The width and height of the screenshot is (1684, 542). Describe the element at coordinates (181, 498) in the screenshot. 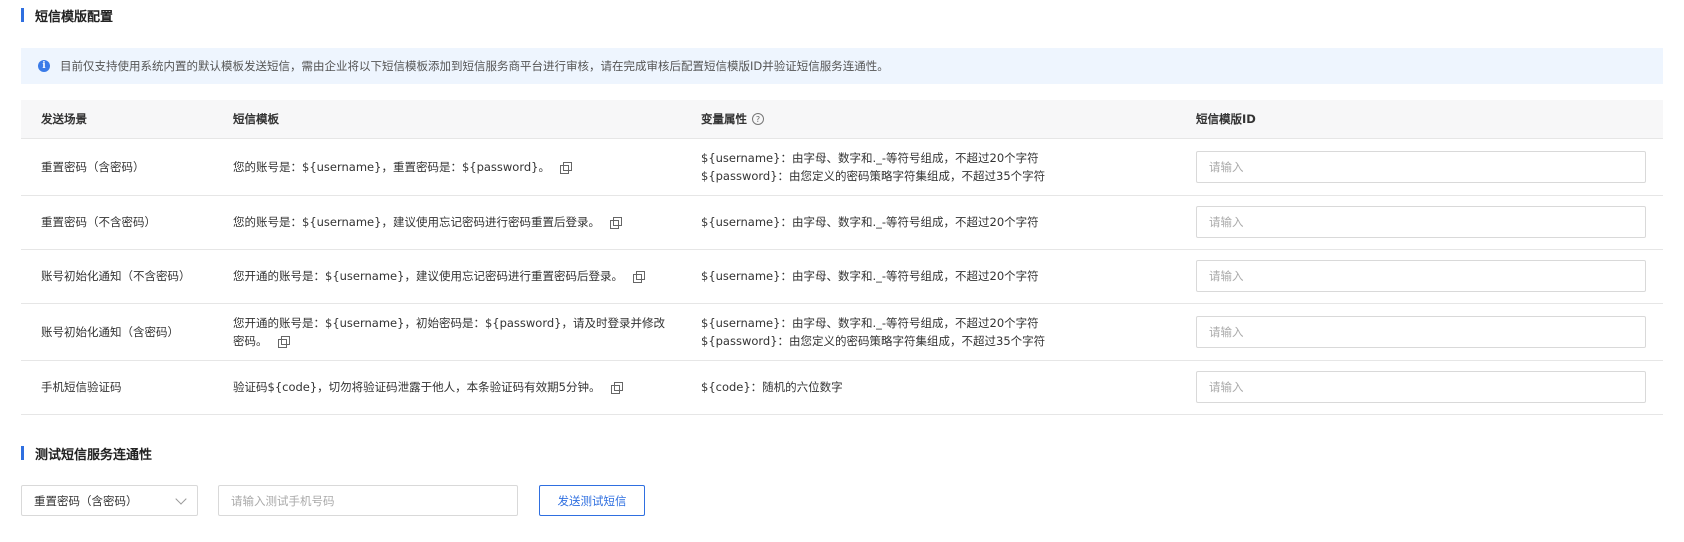

I see `chevron-down-icon` at that location.